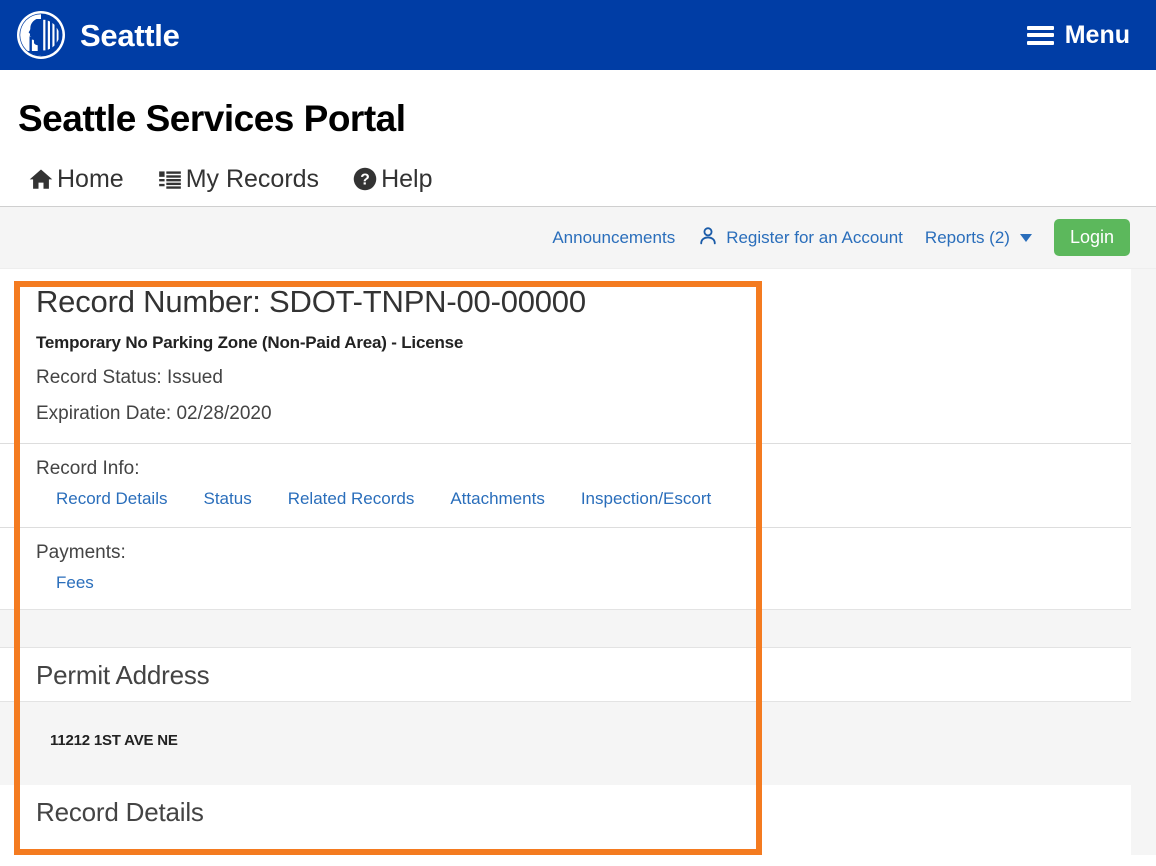 This screenshot has height=866, width=1156. What do you see at coordinates (351, 499) in the screenshot?
I see `record-info-link-related-records: Related Records` at bounding box center [351, 499].